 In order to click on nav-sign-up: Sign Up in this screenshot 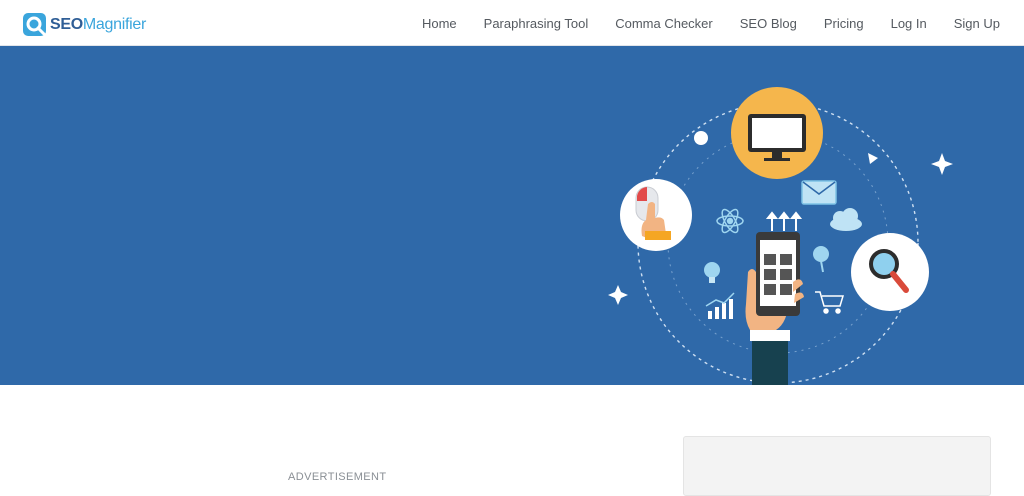, I will do `click(977, 23)`.